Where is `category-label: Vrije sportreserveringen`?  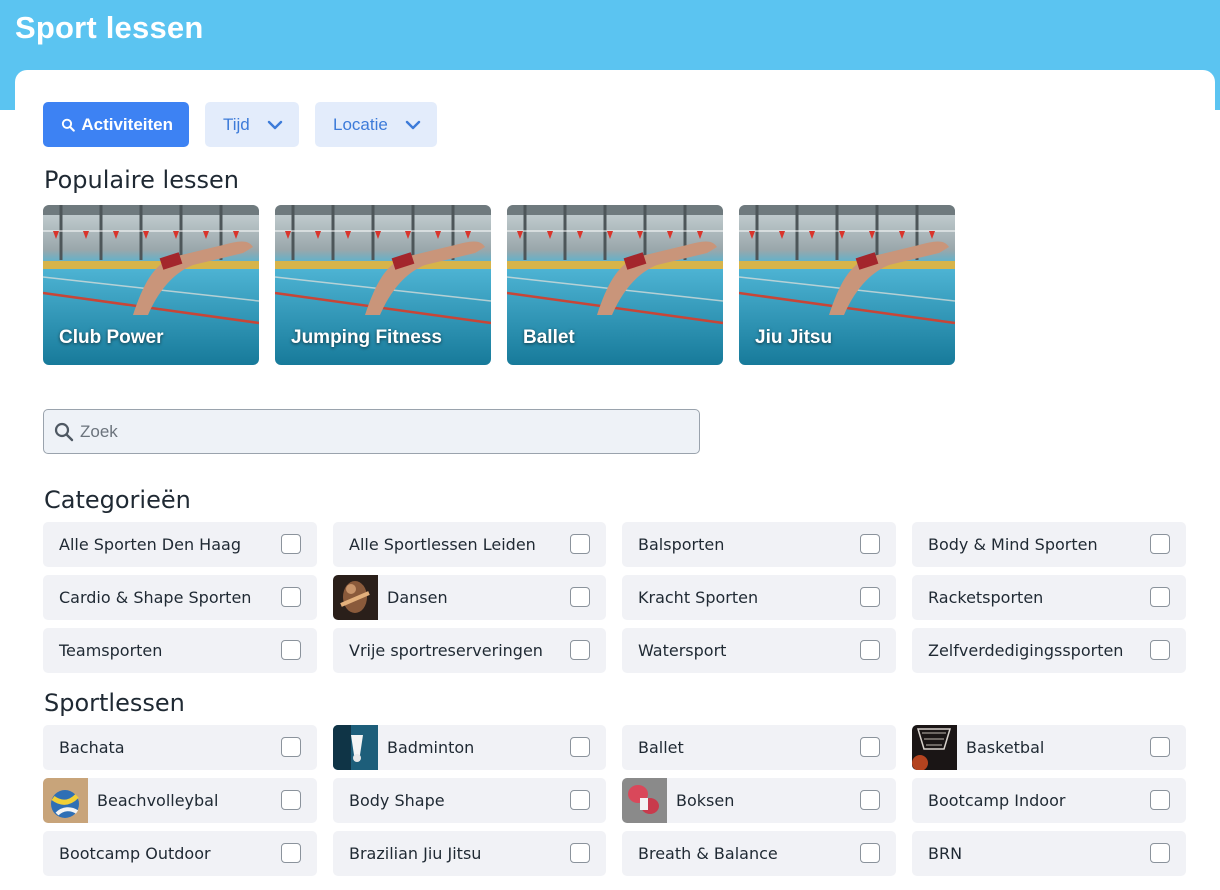 category-label: Vrije sportreserveringen is located at coordinates (446, 650).